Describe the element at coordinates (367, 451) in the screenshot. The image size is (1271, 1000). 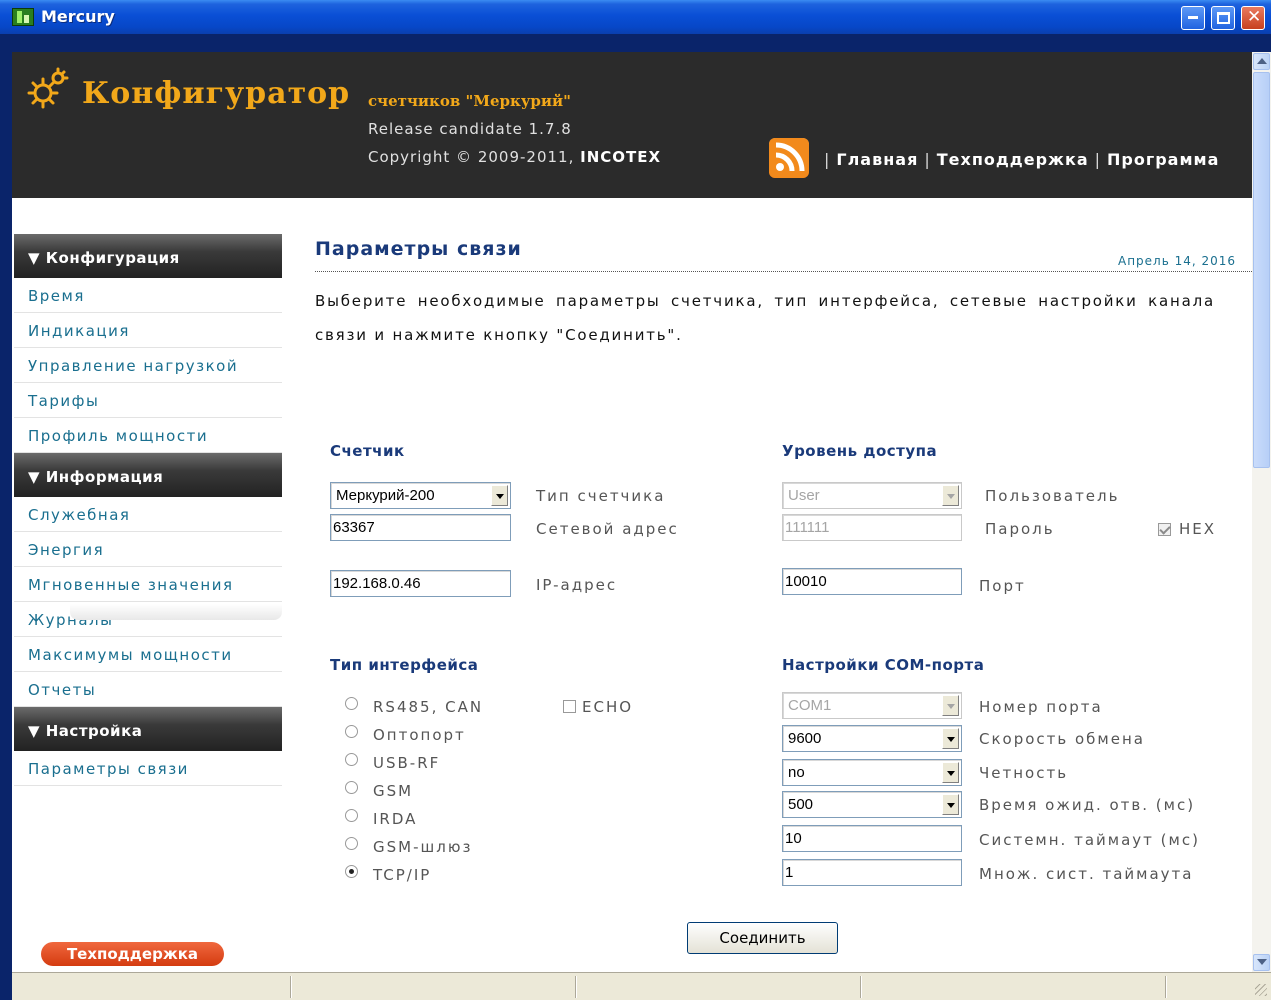
I see `counter-section-title: Счетчик` at that location.